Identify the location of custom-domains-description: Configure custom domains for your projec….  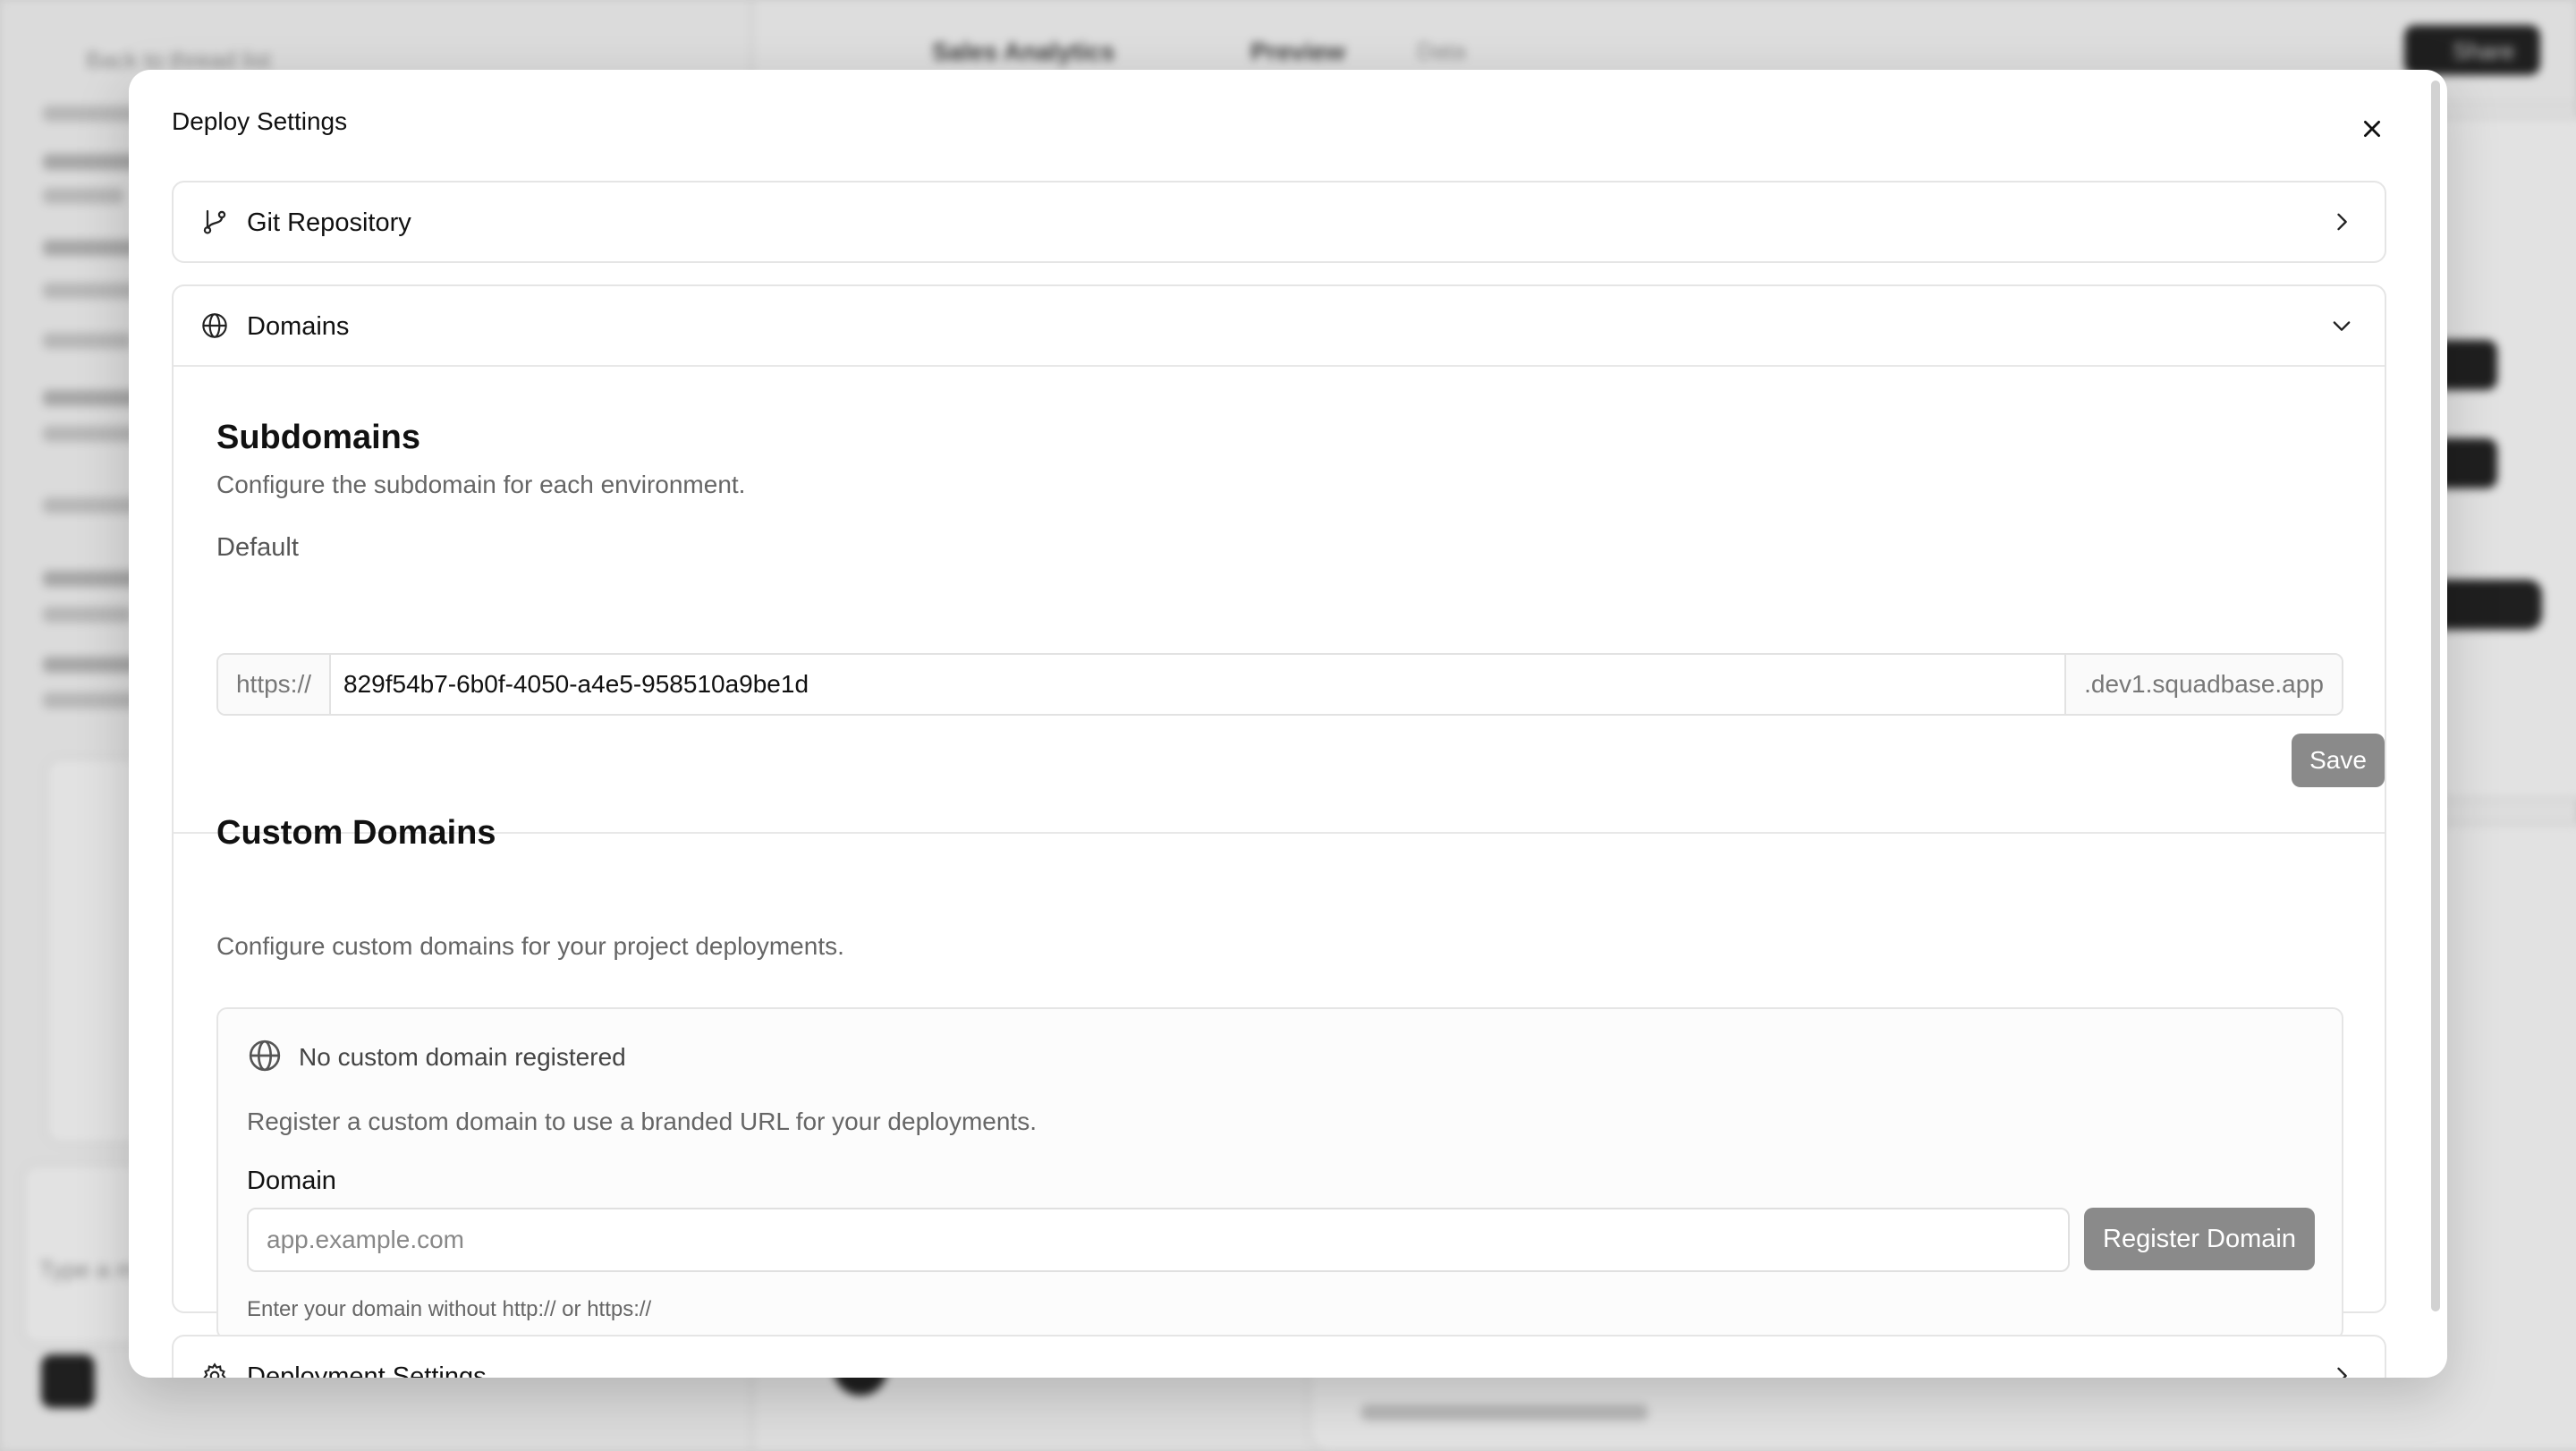
(530, 946).